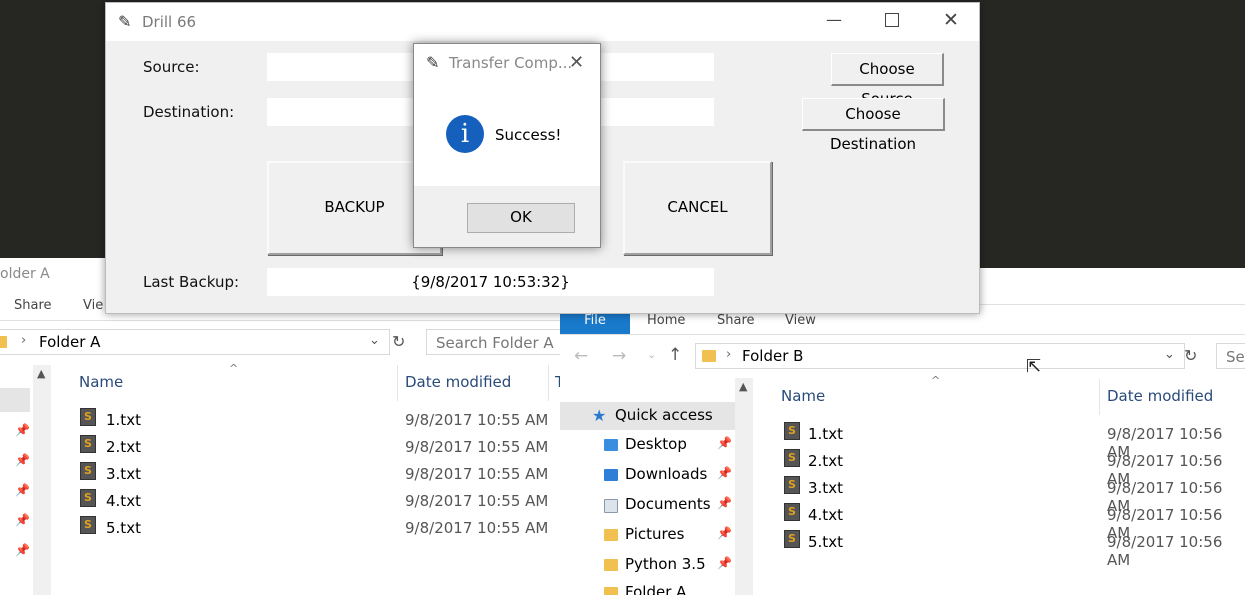 The width and height of the screenshot is (1245, 595). Describe the element at coordinates (887, 80) in the screenshot. I see `choose-source-button: Choose Source` at that location.